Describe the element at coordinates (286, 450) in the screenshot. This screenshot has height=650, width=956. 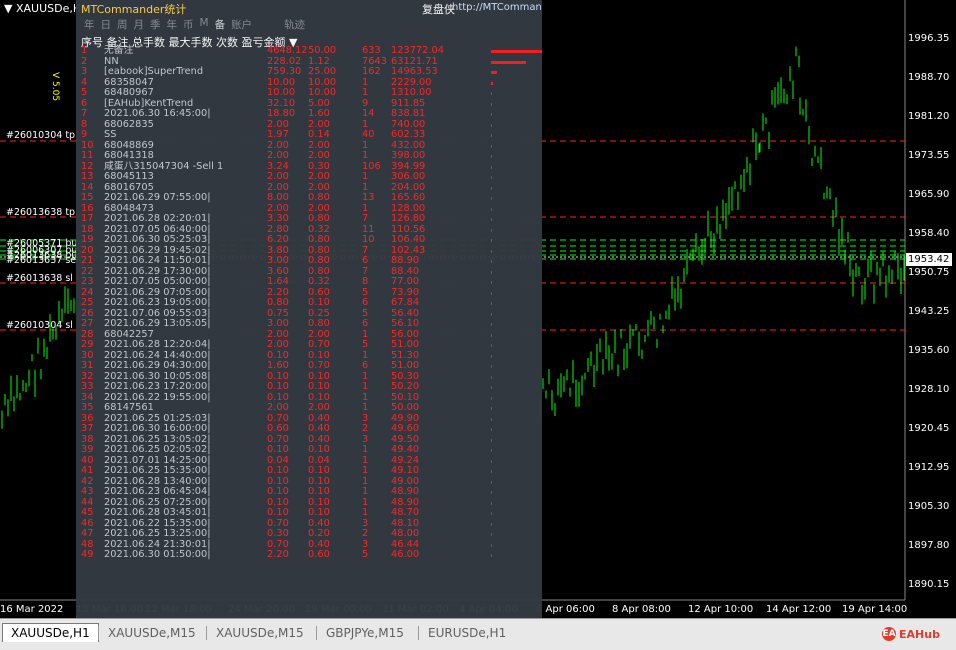
I see `table-row: 39 2021.06.25 02:05:02| 0.10 0.10 1 49.40` at that location.